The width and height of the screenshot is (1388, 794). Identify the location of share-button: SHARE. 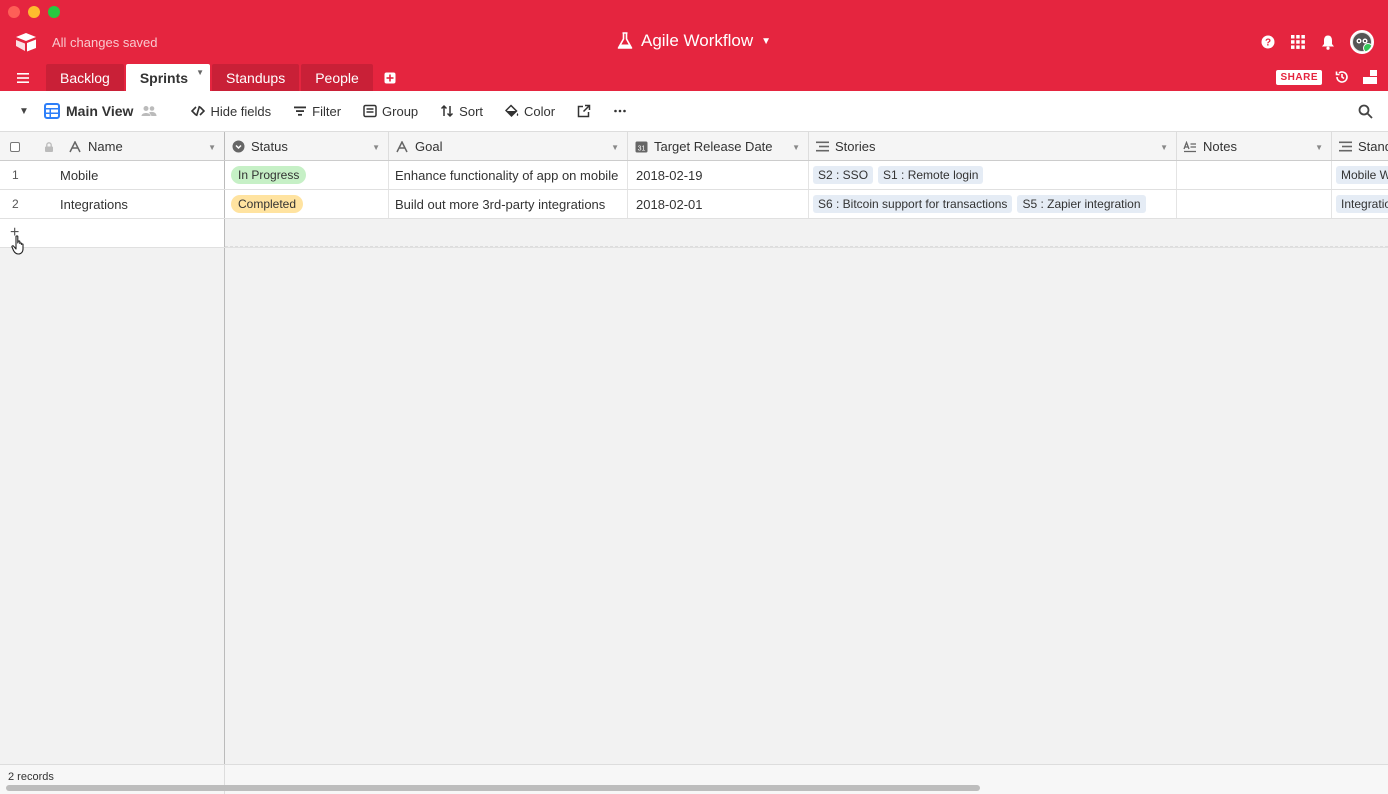
(1299, 77).